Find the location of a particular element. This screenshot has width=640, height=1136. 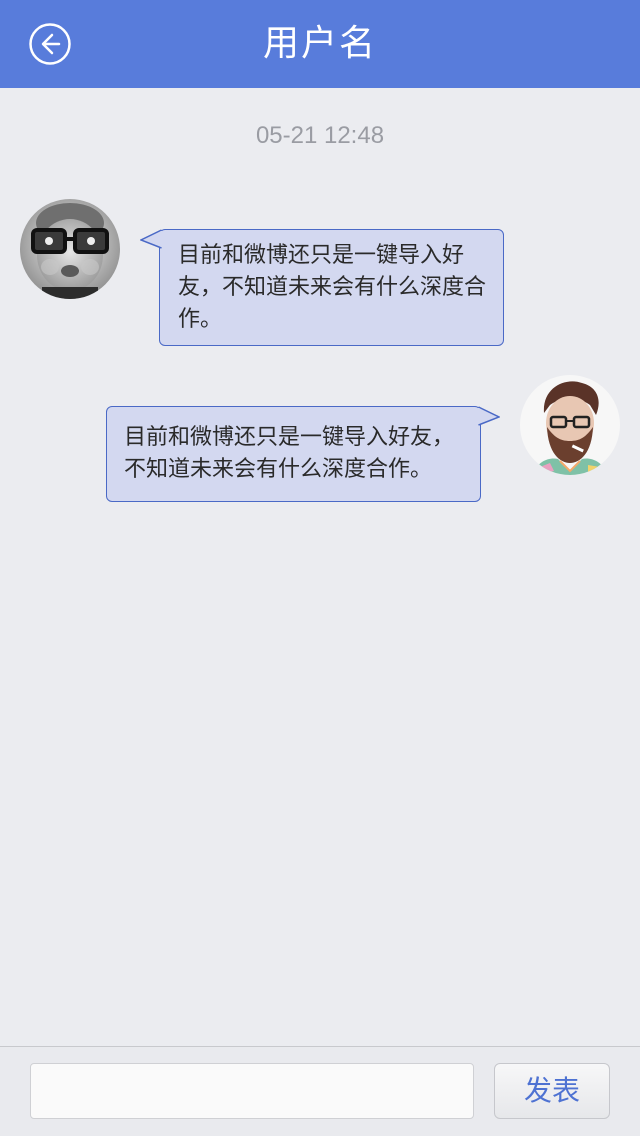

message-bubble-received: 目前和微博还只是一键导入好友，不知道未来会有什么深度合作。 is located at coordinates (322, 287).